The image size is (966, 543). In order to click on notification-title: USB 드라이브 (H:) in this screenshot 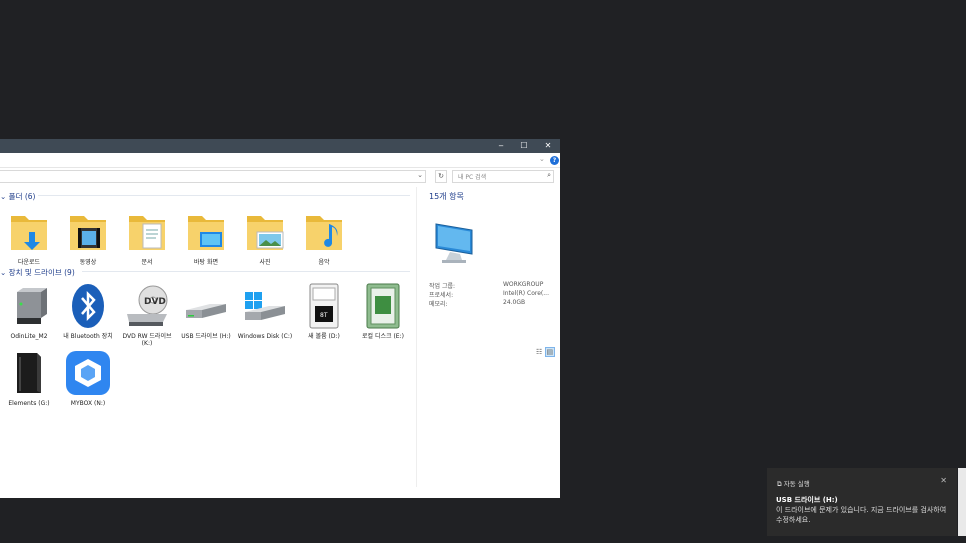, I will do `click(807, 500)`.